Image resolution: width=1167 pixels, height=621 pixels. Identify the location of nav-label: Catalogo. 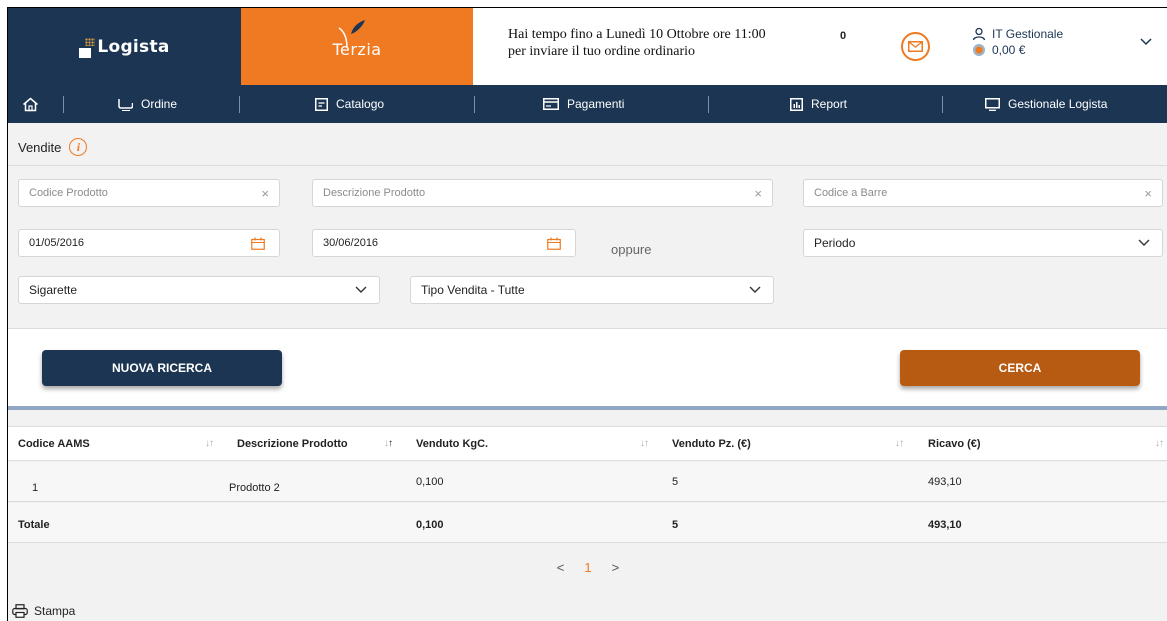
(360, 104).